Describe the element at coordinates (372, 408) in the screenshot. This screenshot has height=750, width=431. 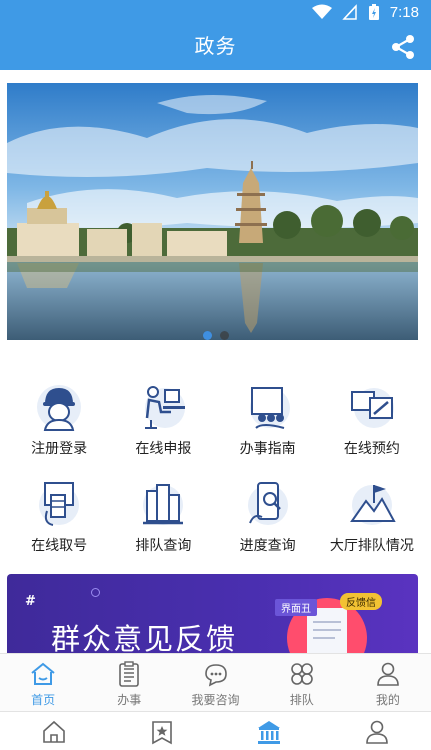
I see `calendar-pen-icon` at that location.